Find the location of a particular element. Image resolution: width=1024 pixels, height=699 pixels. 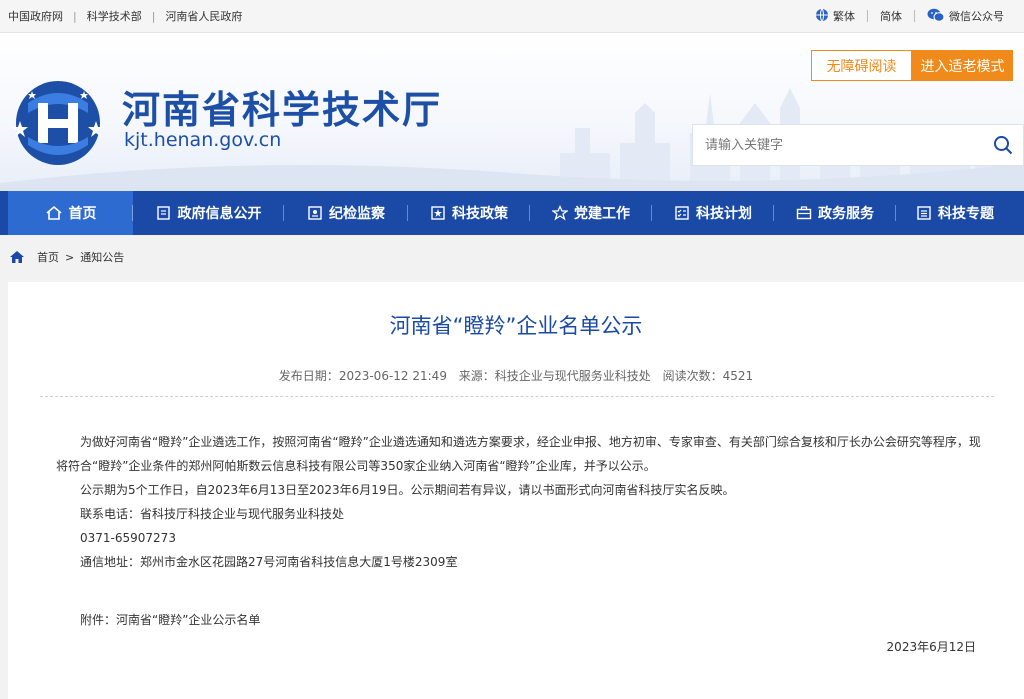

search-input is located at coordinates (838, 145).